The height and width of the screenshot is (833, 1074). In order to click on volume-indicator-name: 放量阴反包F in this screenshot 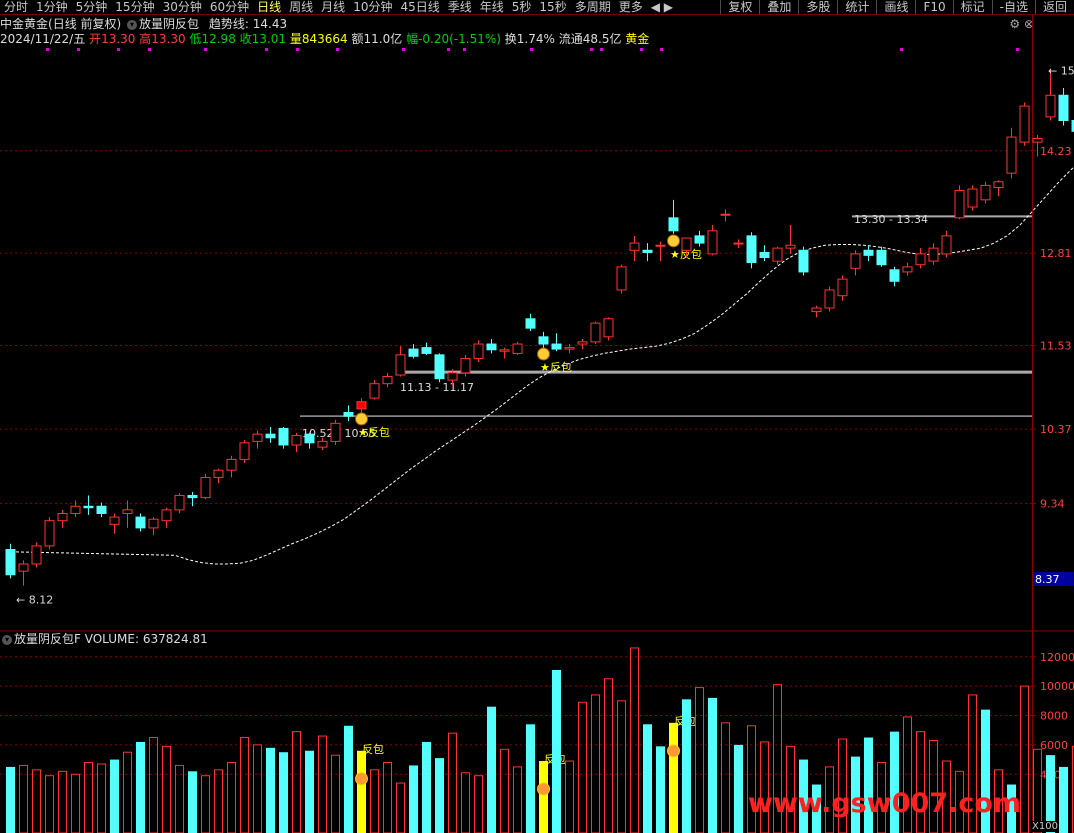, I will do `click(47, 639)`.